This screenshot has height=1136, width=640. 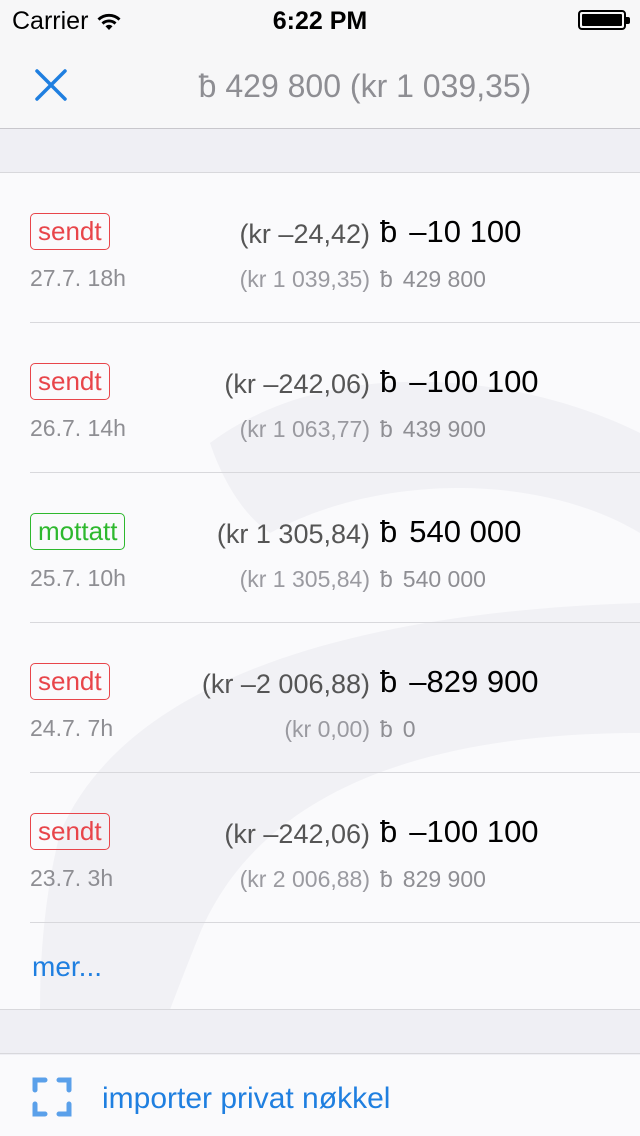 What do you see at coordinates (293, 534) in the screenshot?
I see `transaction-fiat-amount: (kr 1 305,84)` at bounding box center [293, 534].